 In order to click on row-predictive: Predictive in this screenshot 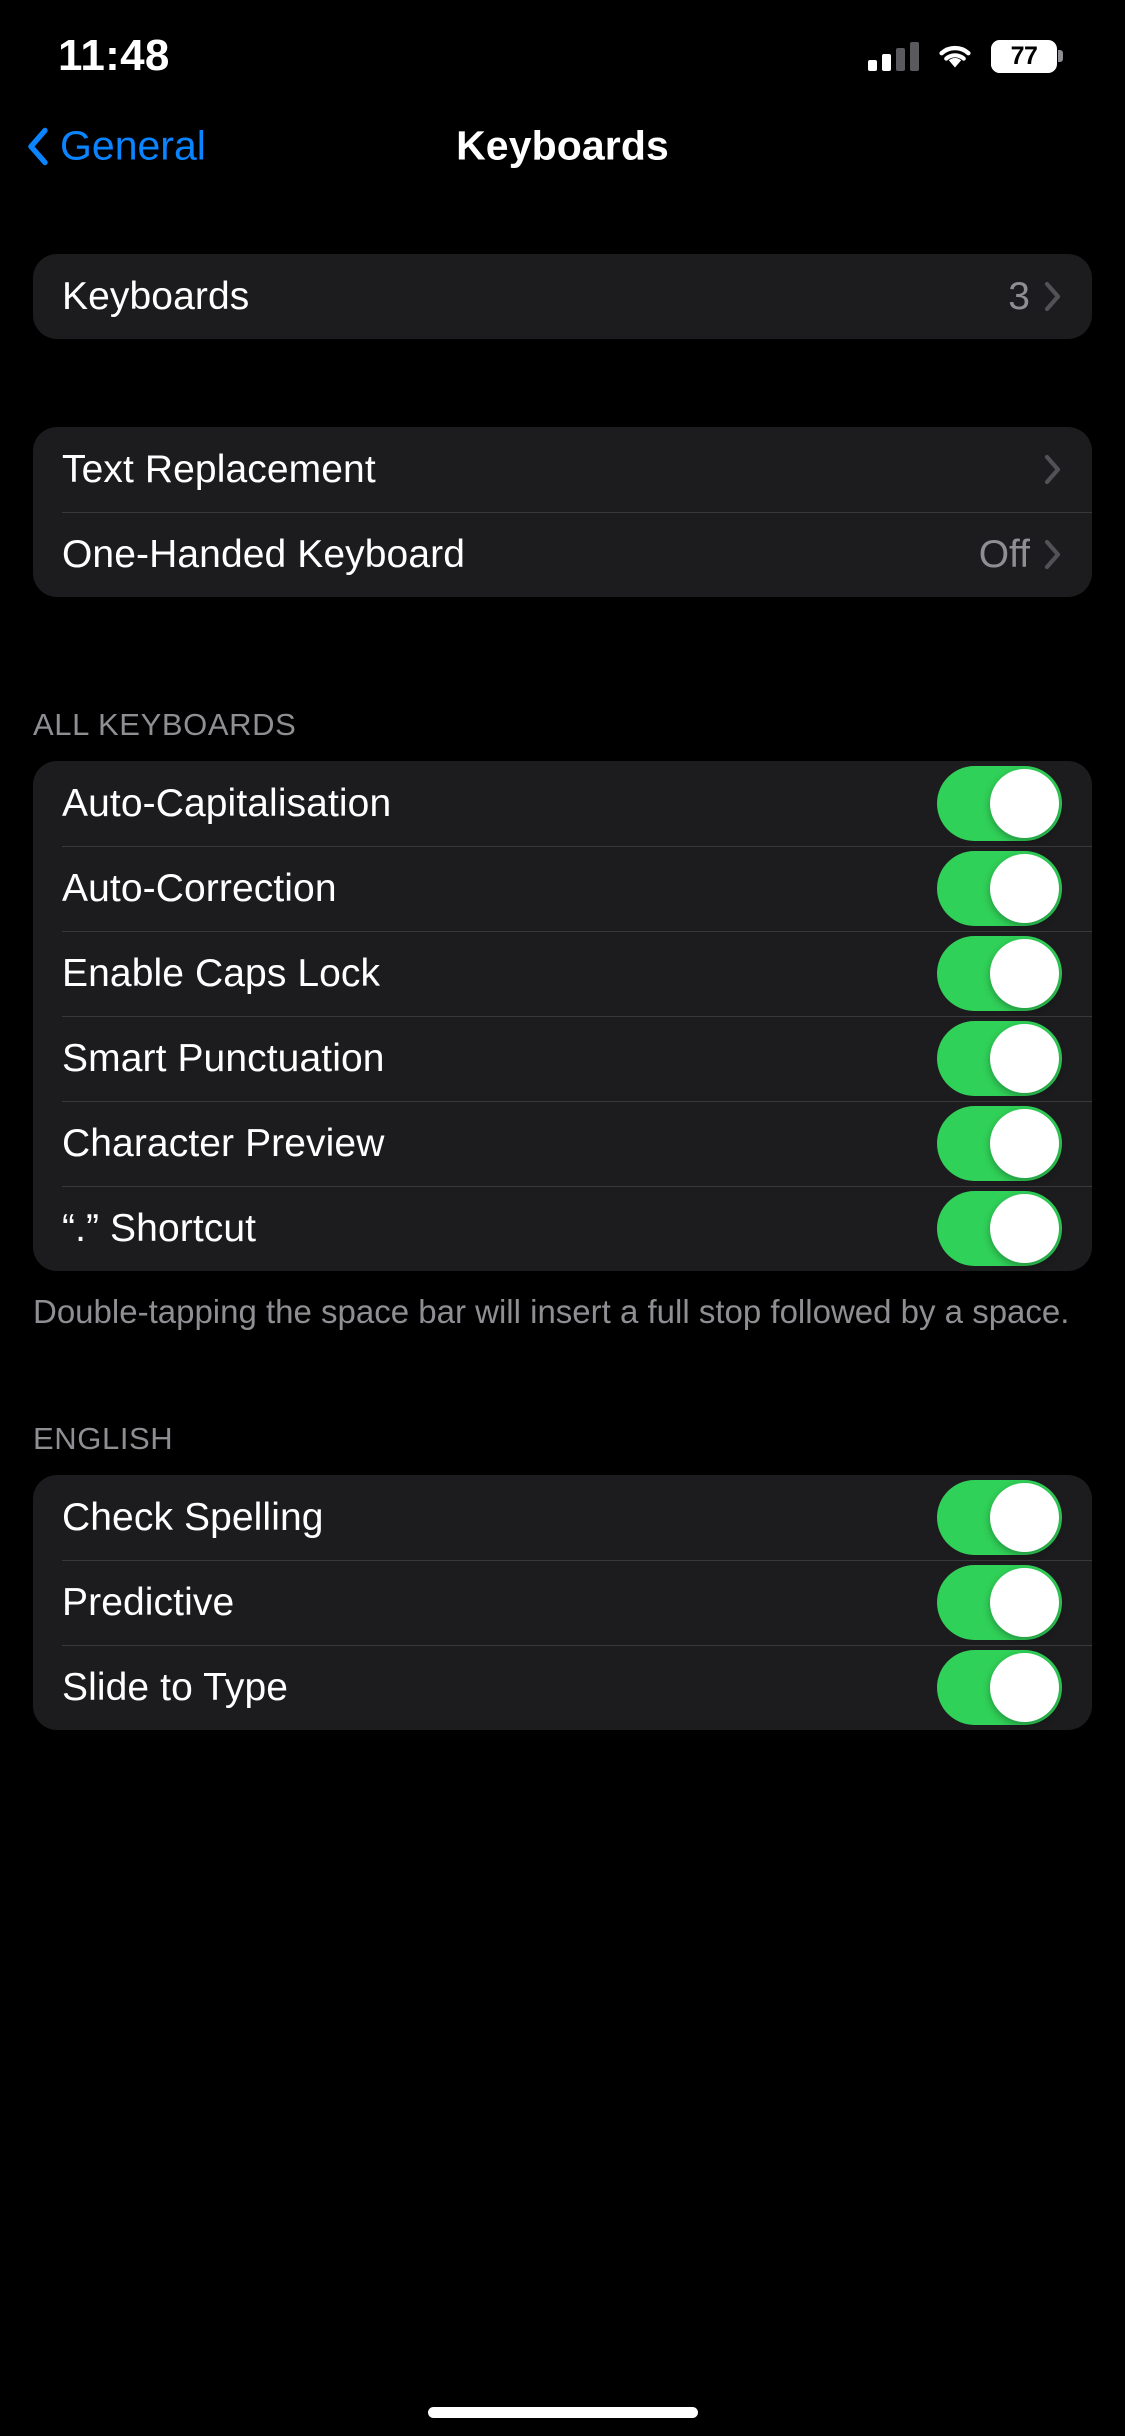, I will do `click(562, 1602)`.